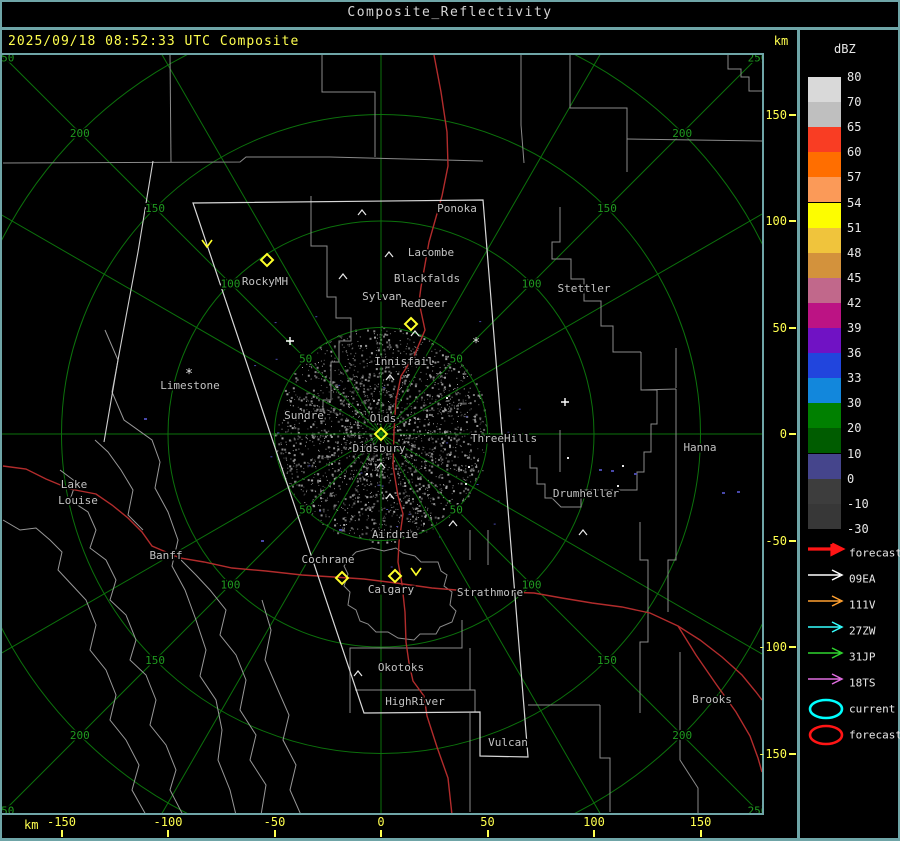 The width and height of the screenshot is (900, 841). Describe the element at coordinates (845, 49) in the screenshot. I see `colorscale-title: dBZ` at that location.